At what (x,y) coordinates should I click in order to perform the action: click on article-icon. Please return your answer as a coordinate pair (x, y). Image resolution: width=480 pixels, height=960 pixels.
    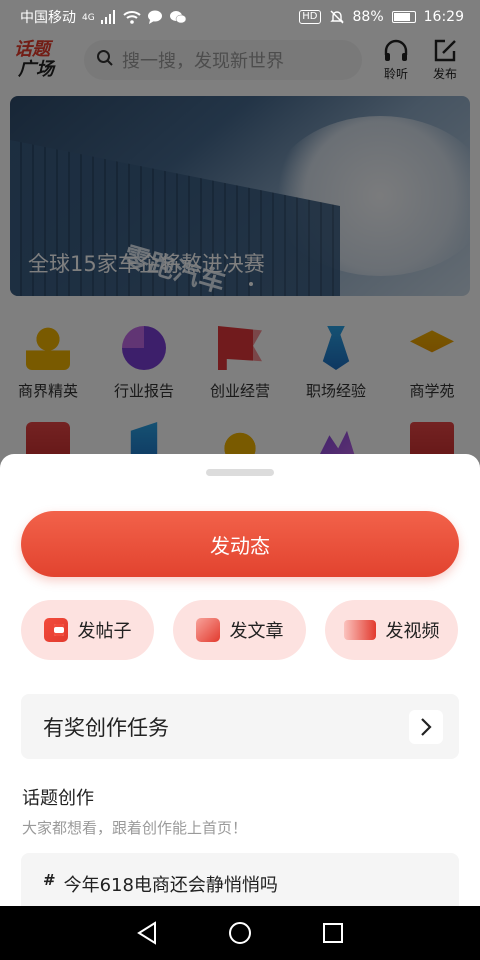
    Looking at the image, I should click on (207, 630).